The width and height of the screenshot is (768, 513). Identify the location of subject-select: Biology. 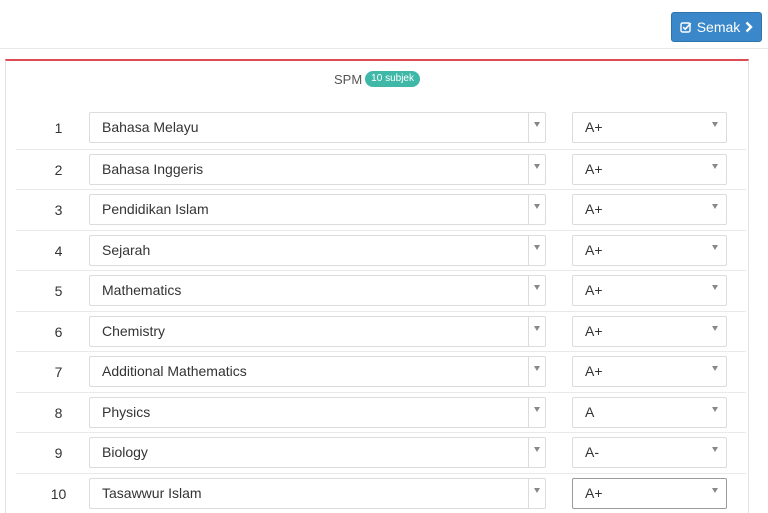
(317, 452).